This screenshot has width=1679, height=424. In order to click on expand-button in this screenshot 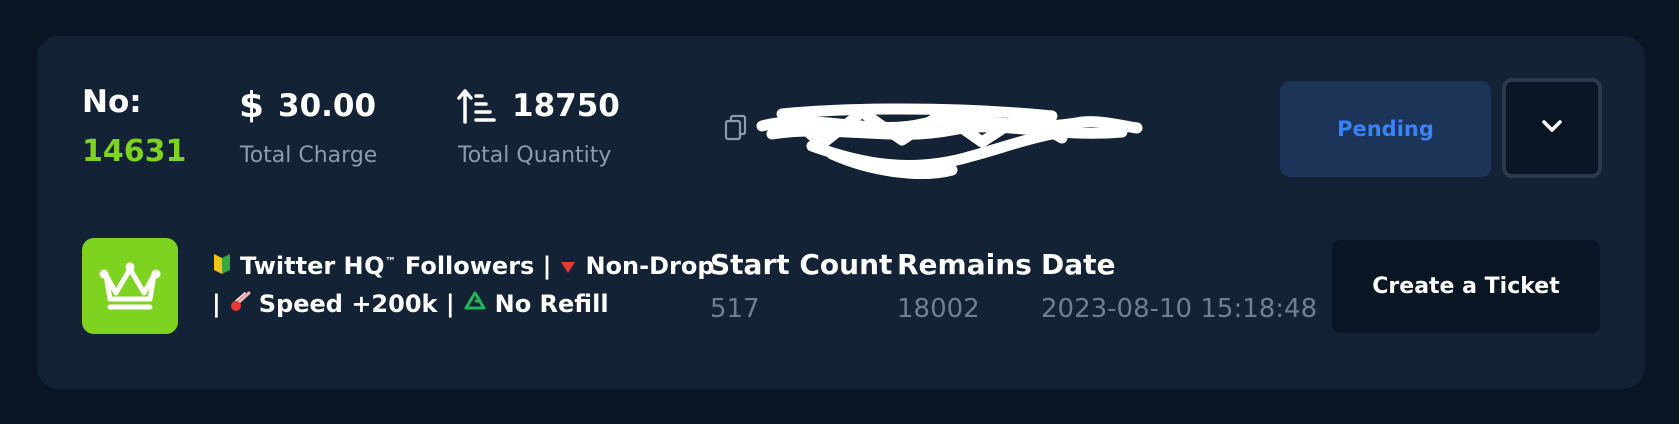, I will do `click(1552, 128)`.